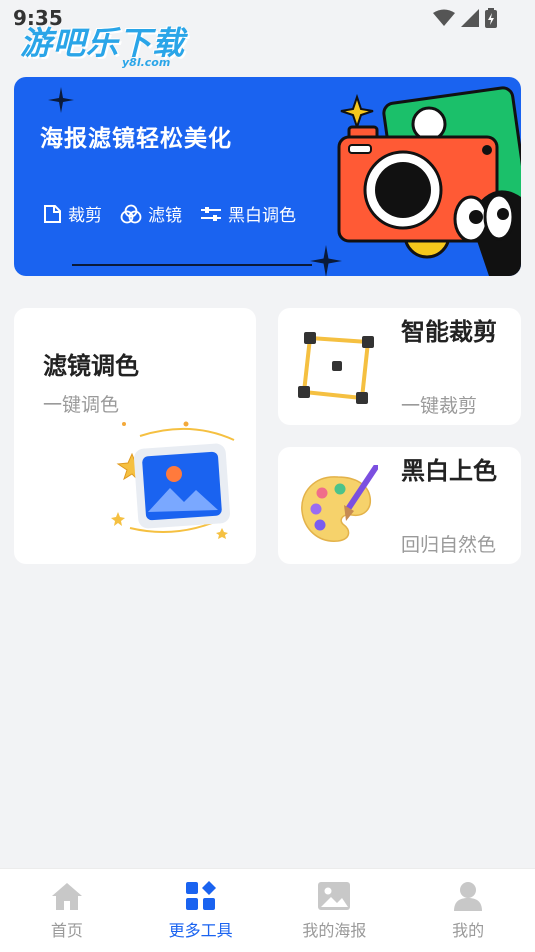 The height and width of the screenshot is (952, 535). Describe the element at coordinates (146, 62) in the screenshot. I see `watermark-domain: y8l.com` at that location.